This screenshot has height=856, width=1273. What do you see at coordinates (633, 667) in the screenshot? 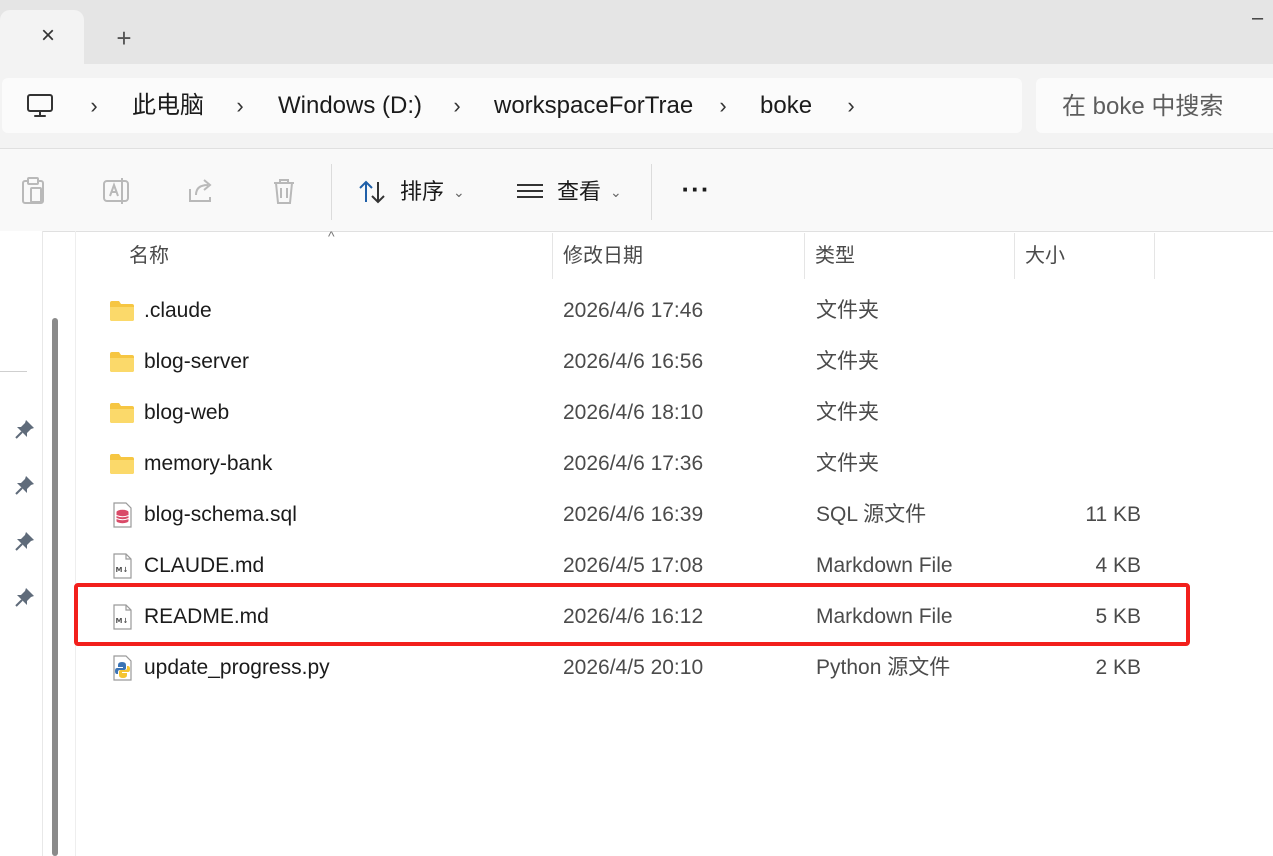
I see `file-modified: 2026/4/5 20:10` at bounding box center [633, 667].